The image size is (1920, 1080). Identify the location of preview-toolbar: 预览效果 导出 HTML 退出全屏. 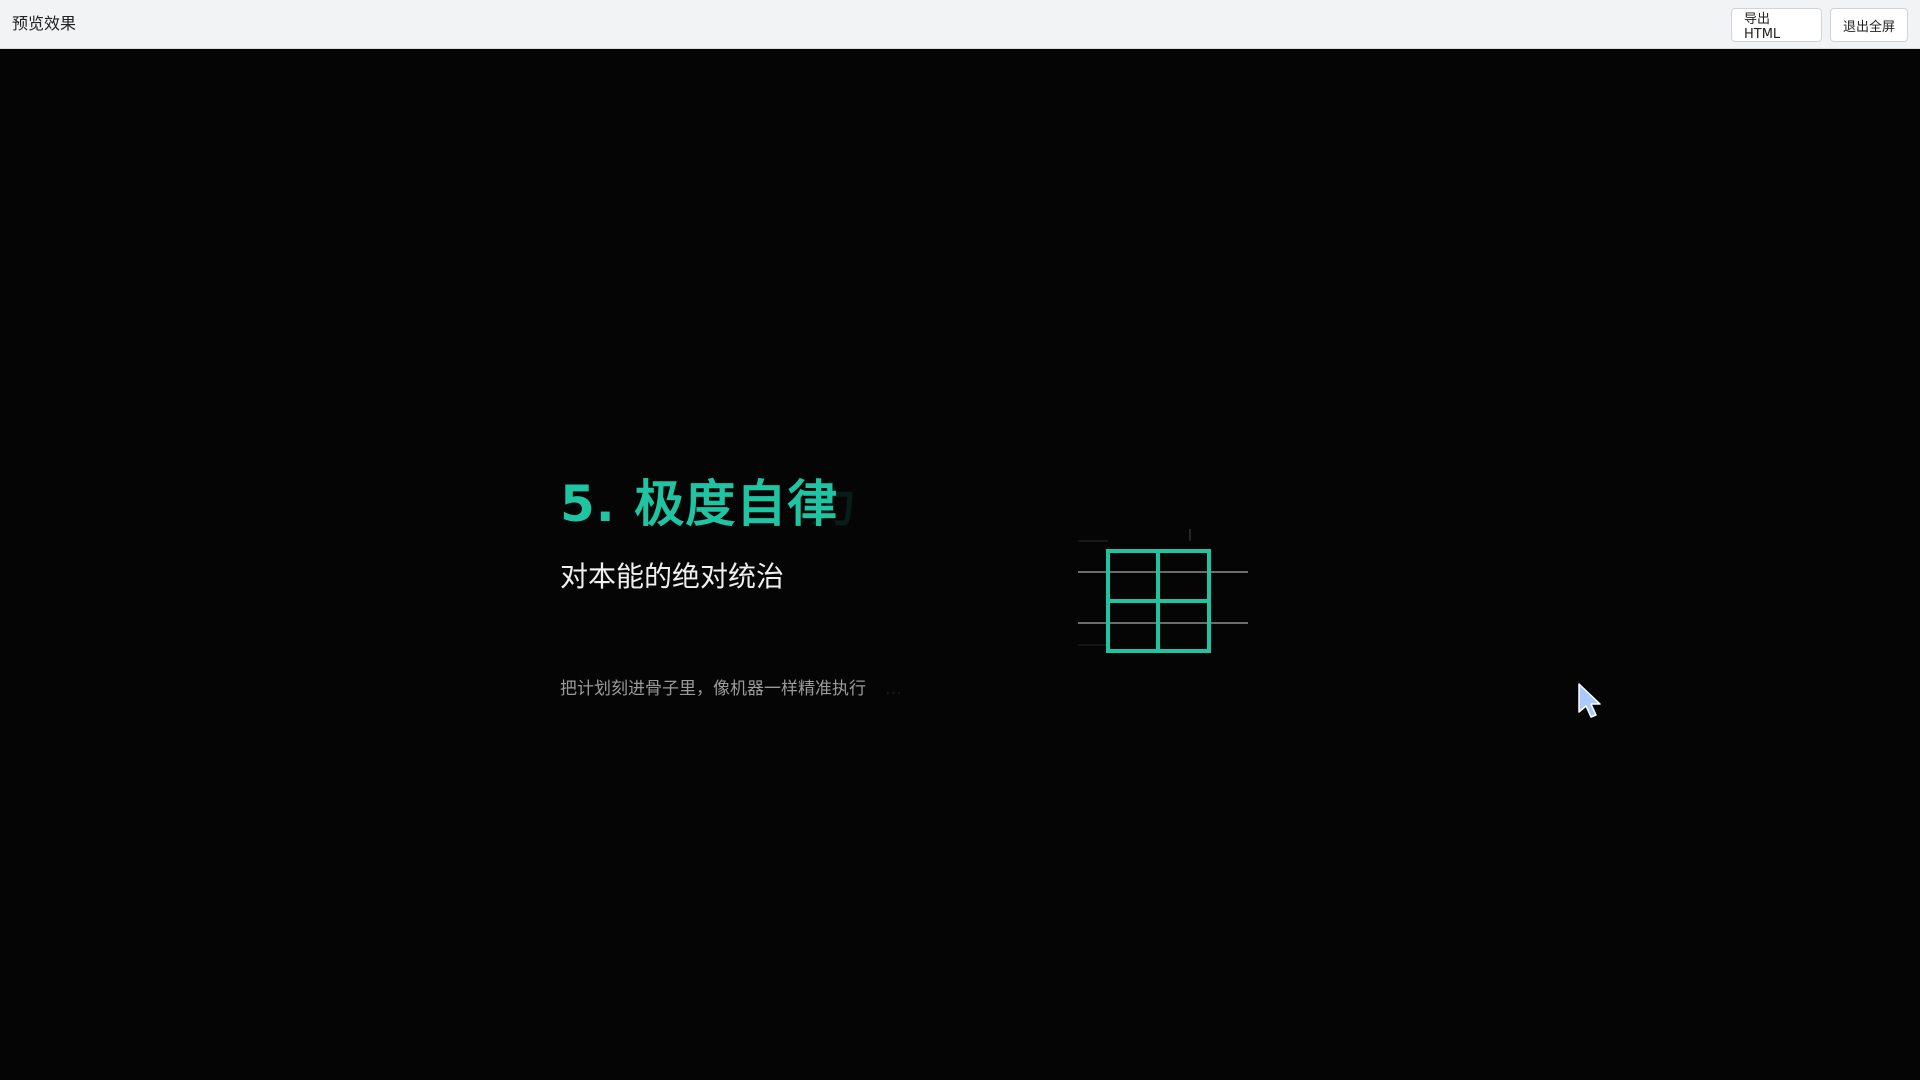
(960, 24).